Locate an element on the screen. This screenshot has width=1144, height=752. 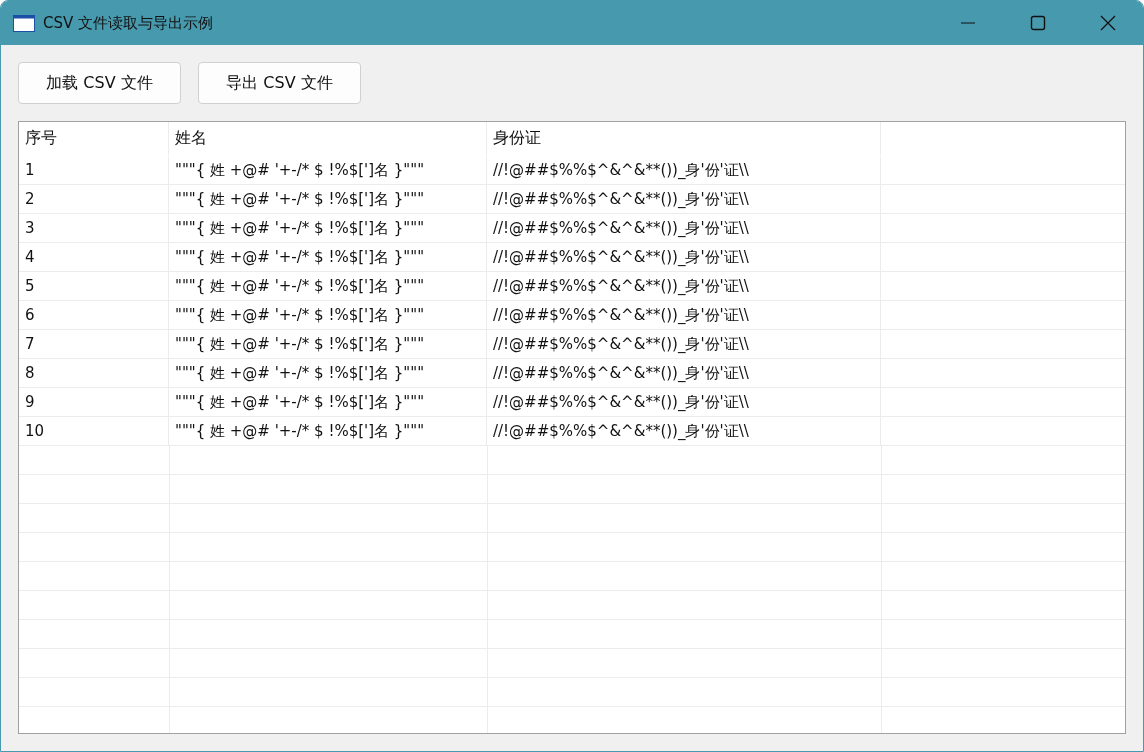
column-header: 姓名 is located at coordinates (328, 138).